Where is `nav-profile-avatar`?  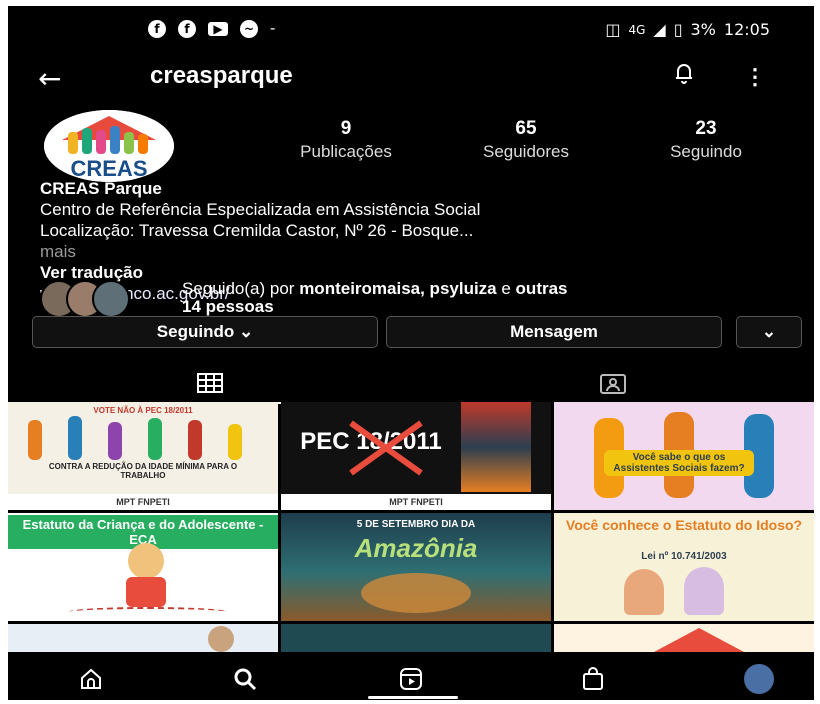 nav-profile-avatar is located at coordinates (759, 679).